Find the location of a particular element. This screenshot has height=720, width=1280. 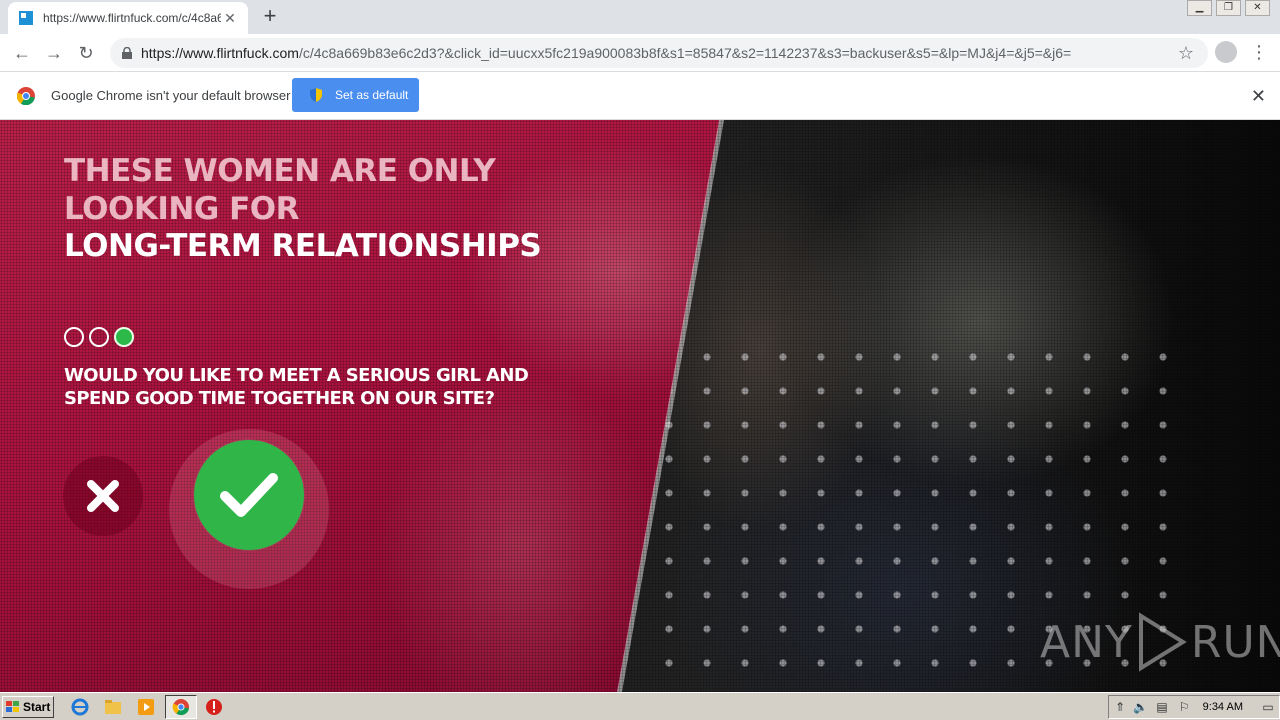

set-as-default-button: Set as default is located at coordinates (355, 95).